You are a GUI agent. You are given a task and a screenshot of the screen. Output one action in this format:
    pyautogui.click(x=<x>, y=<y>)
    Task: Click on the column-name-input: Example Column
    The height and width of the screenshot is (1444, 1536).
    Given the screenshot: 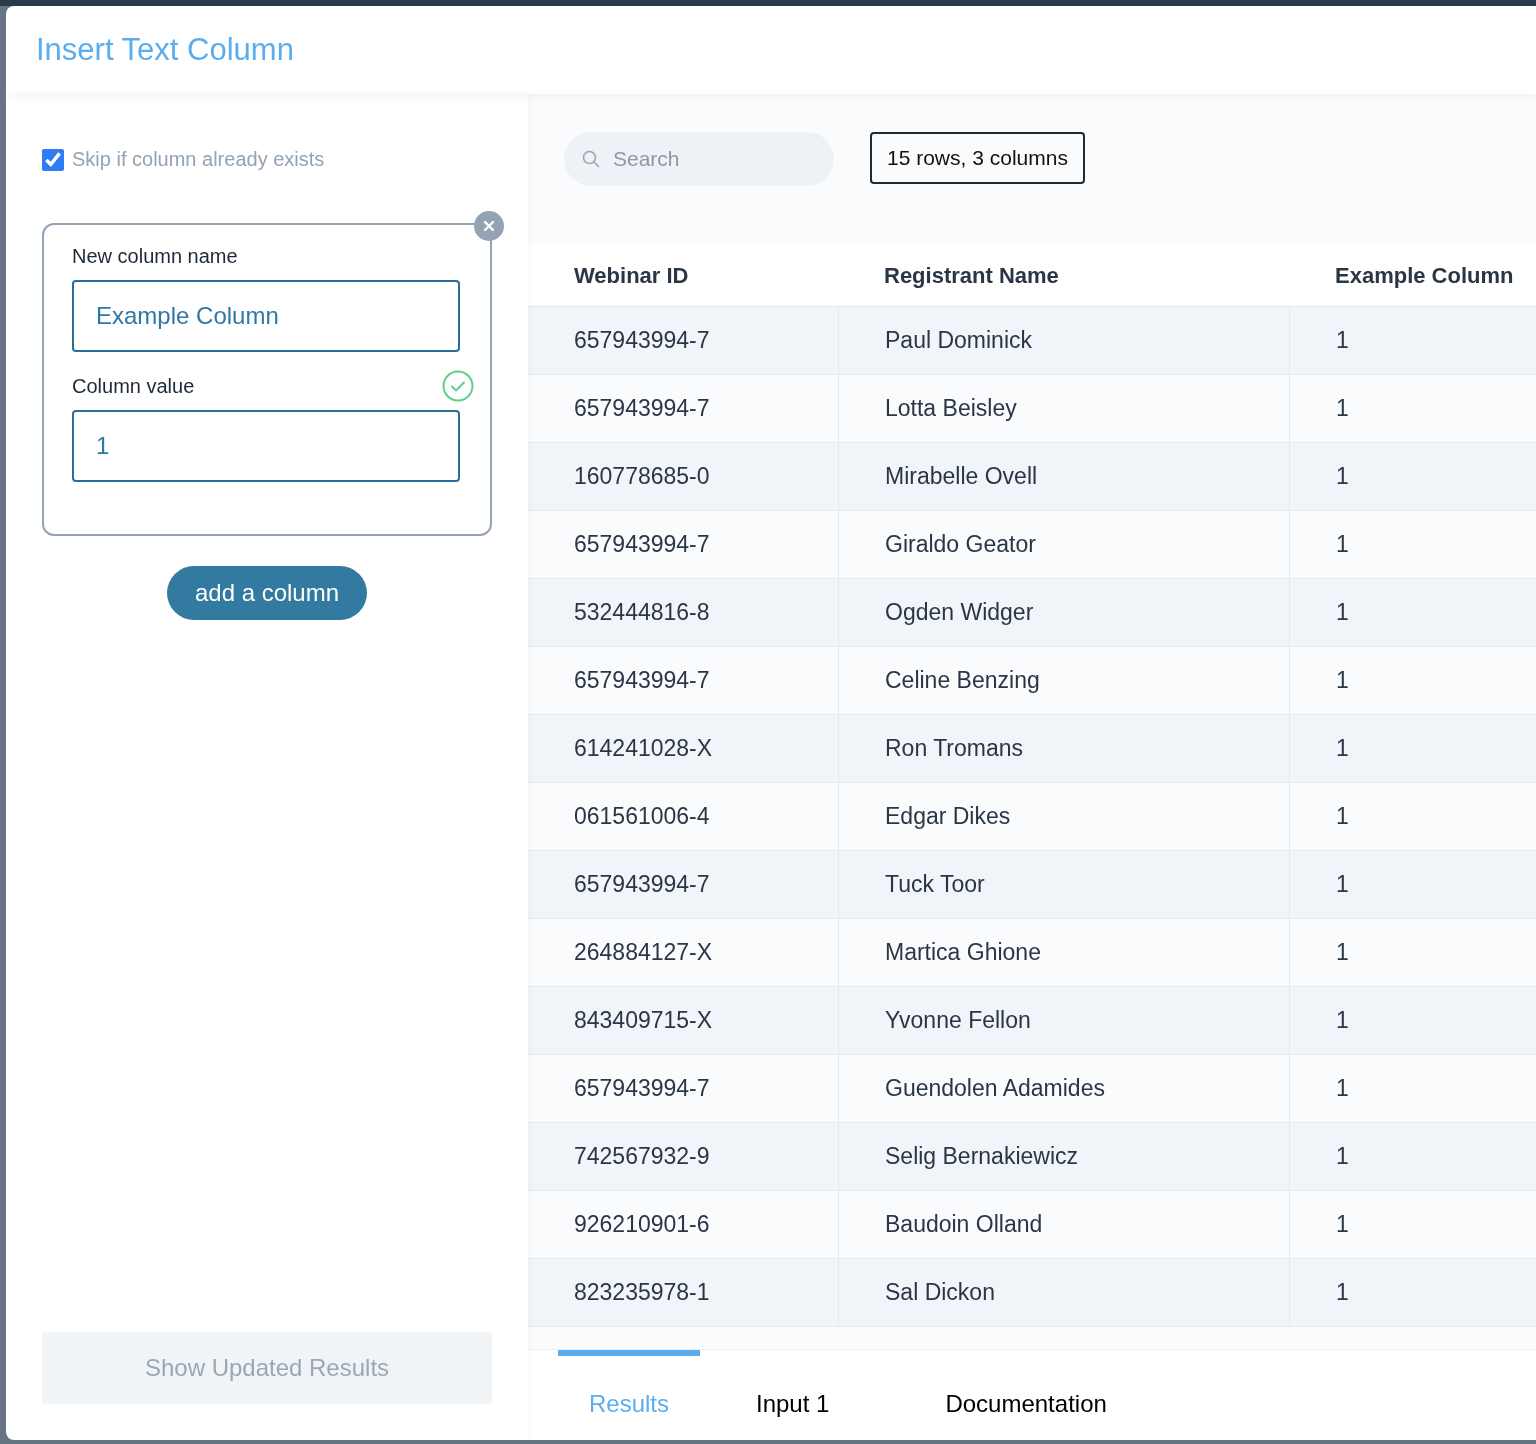 What is the action you would take?
    pyautogui.click(x=266, y=316)
    